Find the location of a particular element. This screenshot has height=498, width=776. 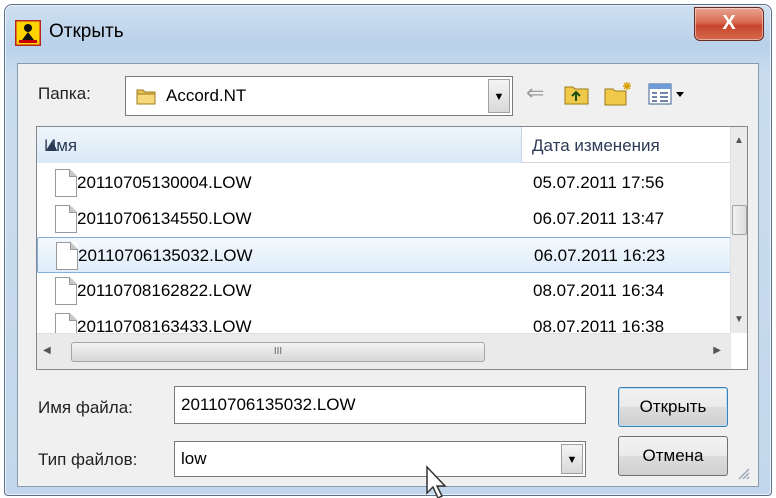

list-item: 20110708162822.LOW 08.07.2011 16:34 is located at coordinates (384, 291).